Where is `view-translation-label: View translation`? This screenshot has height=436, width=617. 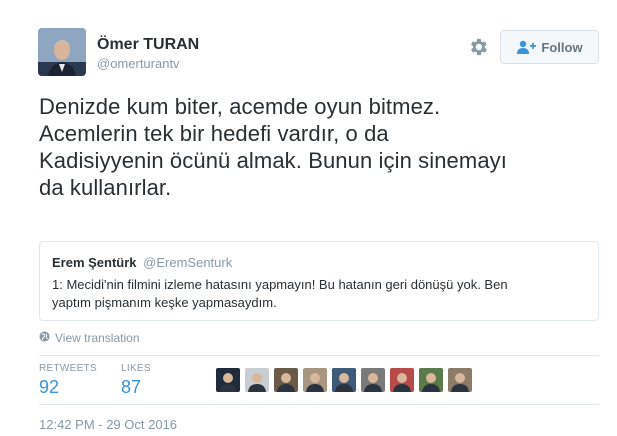 view-translation-label: View translation is located at coordinates (97, 338).